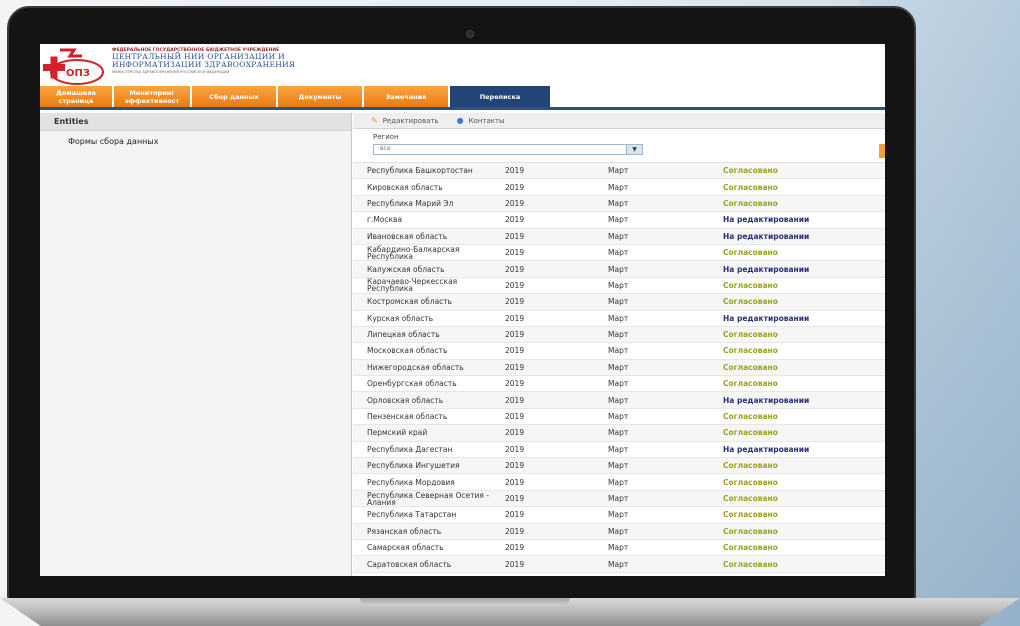  Describe the element at coordinates (403, 335) in the screenshot. I see `region-cell: Липецкая область` at that location.